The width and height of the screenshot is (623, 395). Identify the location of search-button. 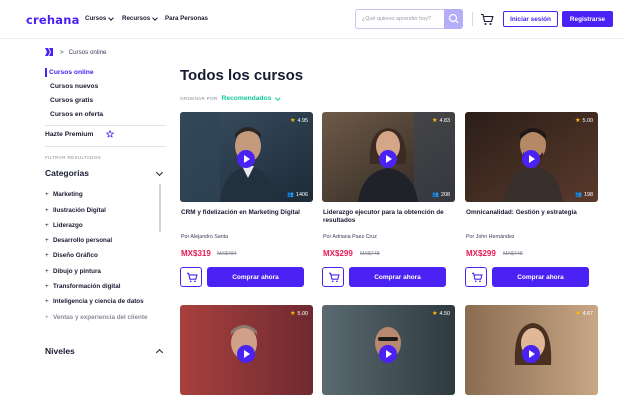
(453, 19).